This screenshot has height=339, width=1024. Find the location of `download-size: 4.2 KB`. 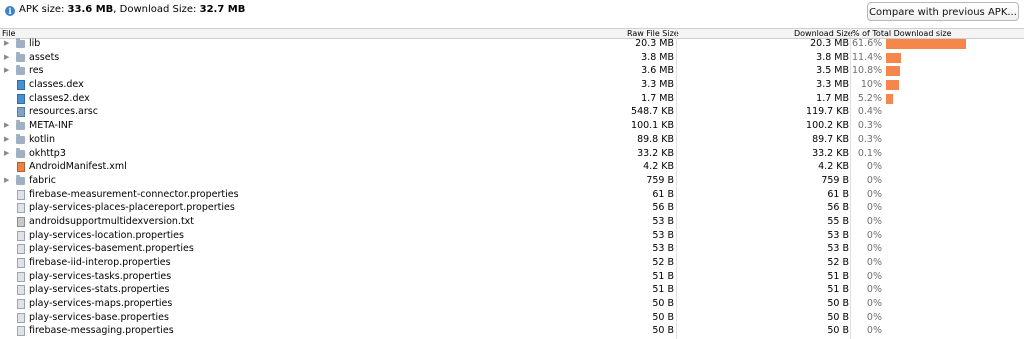

download-size: 4.2 KB is located at coordinates (833, 167).